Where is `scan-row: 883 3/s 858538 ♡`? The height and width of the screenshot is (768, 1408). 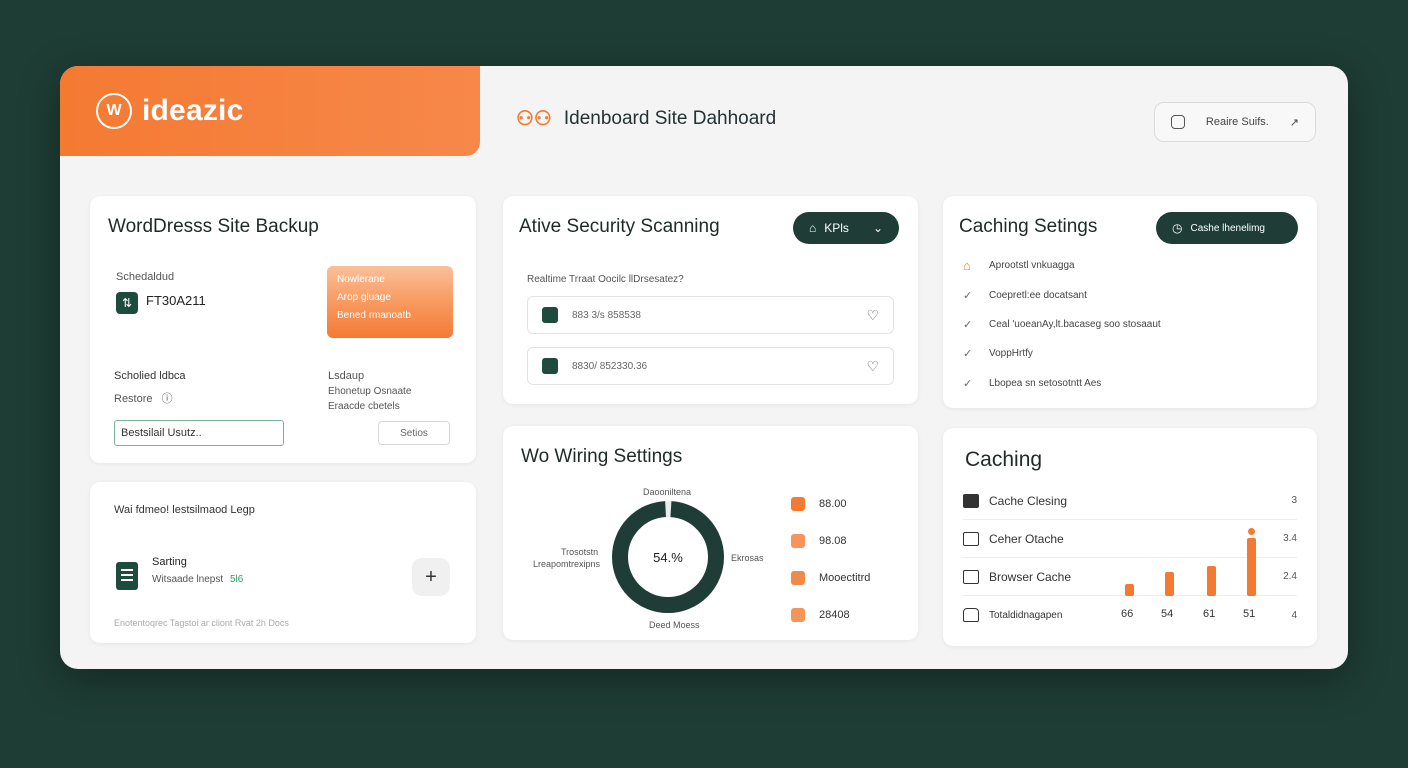
scan-row: 883 3/s 858538 ♡ is located at coordinates (710, 315).